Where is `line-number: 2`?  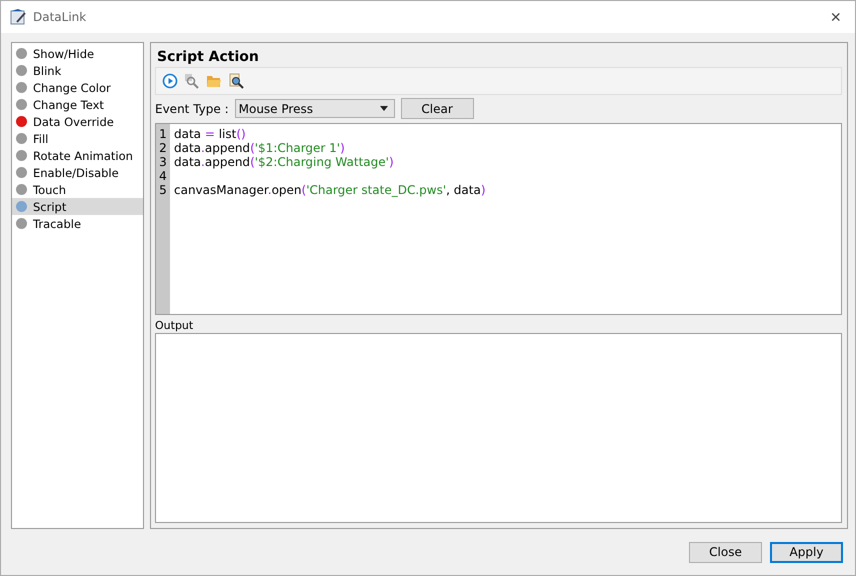 line-number: 2 is located at coordinates (163, 148).